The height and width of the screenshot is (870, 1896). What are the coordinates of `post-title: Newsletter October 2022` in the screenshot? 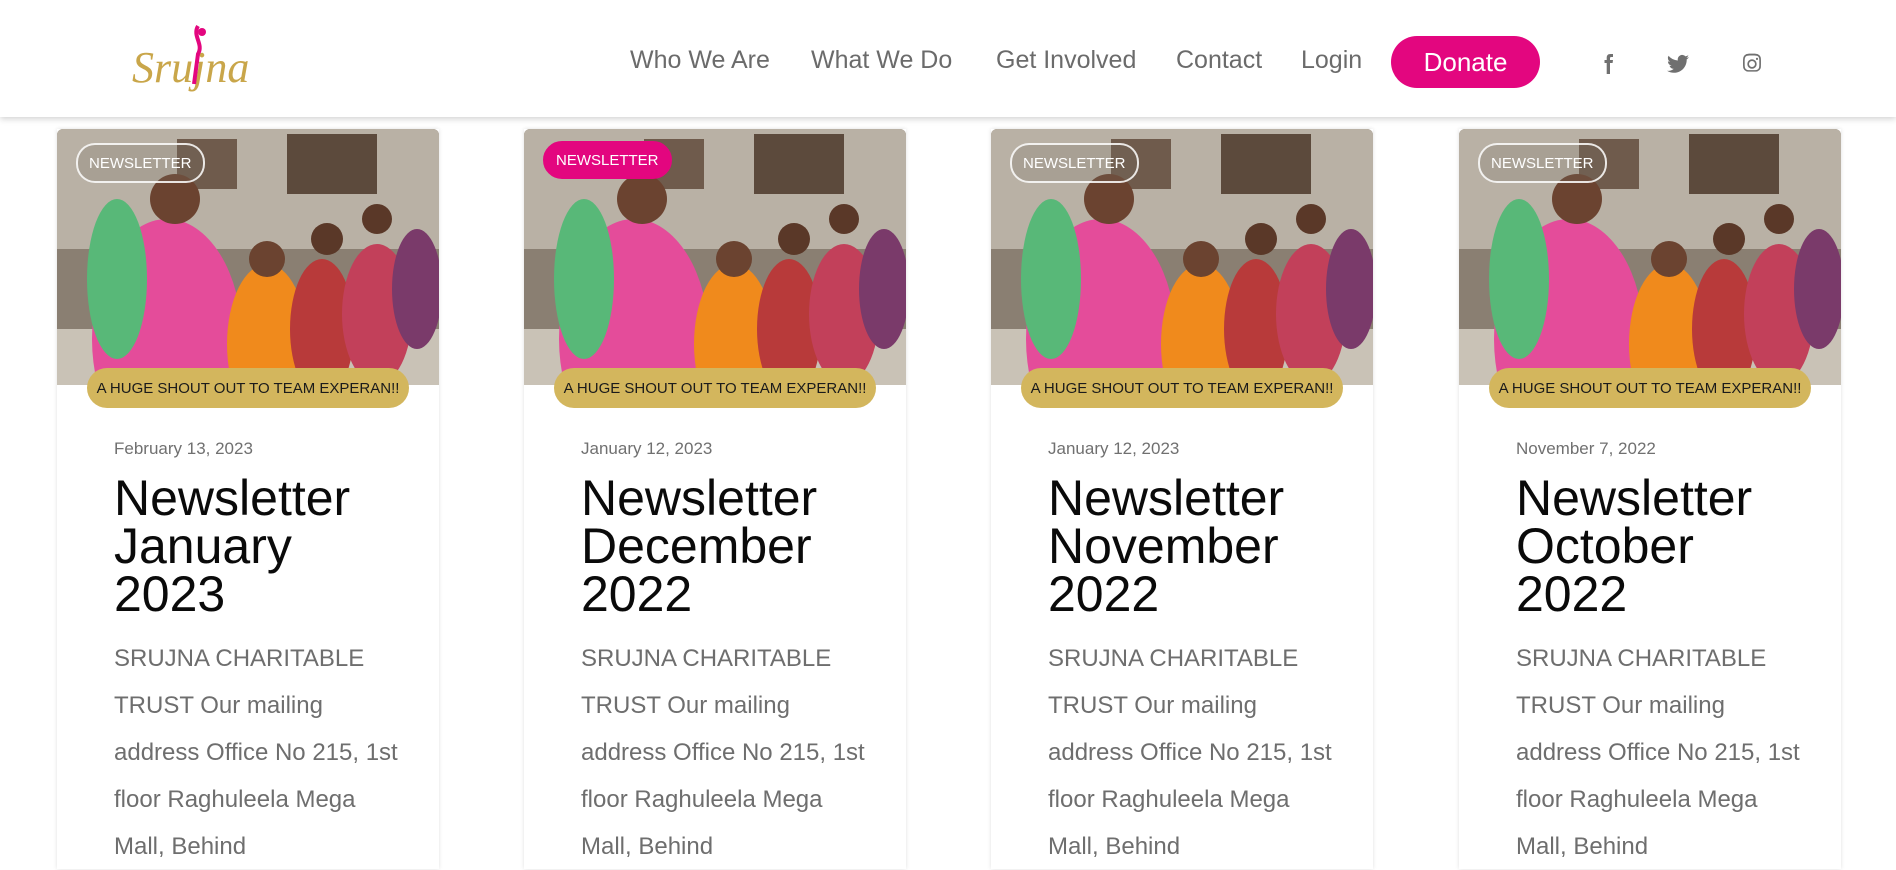 It's located at (1666, 546).